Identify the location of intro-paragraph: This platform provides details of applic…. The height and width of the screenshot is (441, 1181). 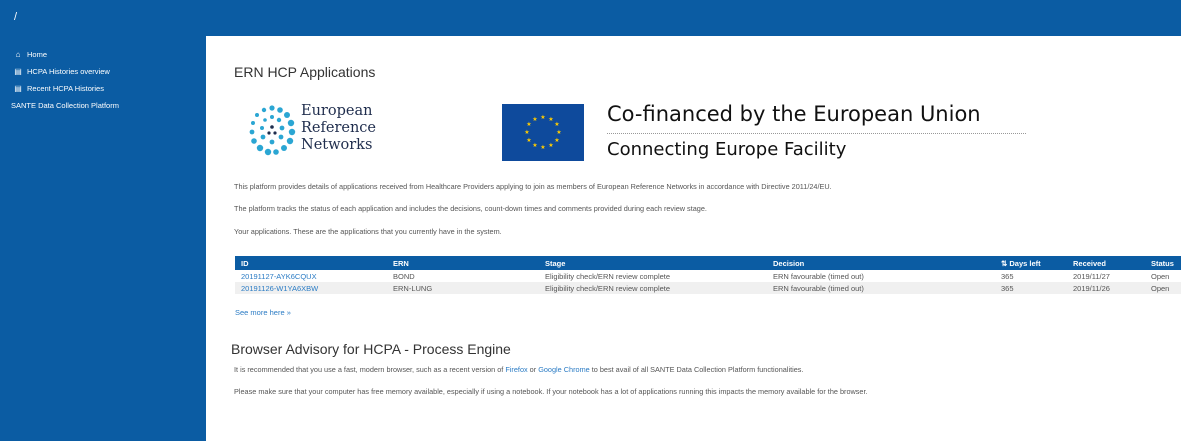
(533, 186).